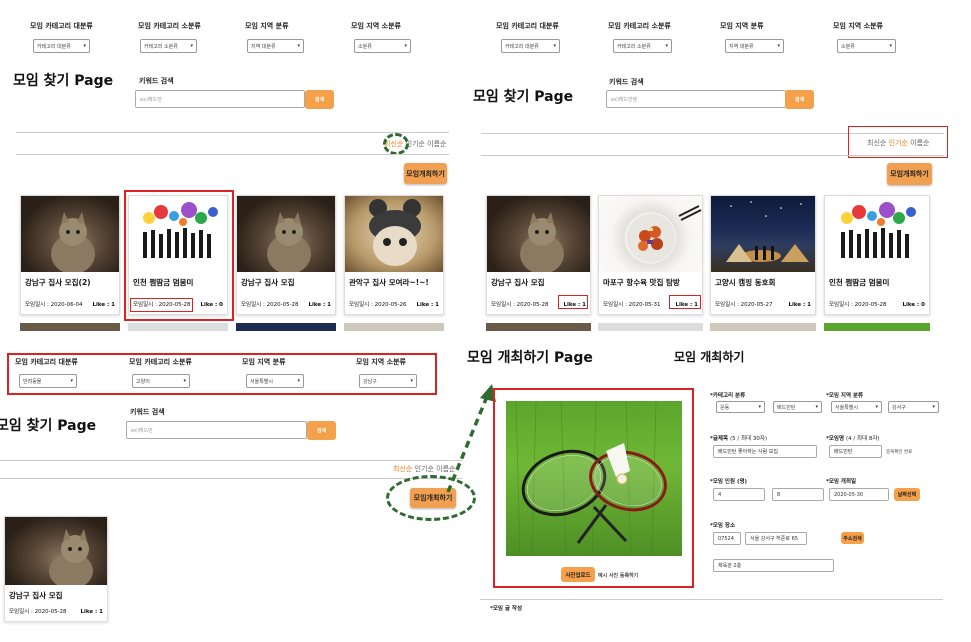 The height and width of the screenshot is (642, 971). What do you see at coordinates (632, 305) in the screenshot?
I see `card-date: 모임일시 : 2020-05-31` at bounding box center [632, 305].